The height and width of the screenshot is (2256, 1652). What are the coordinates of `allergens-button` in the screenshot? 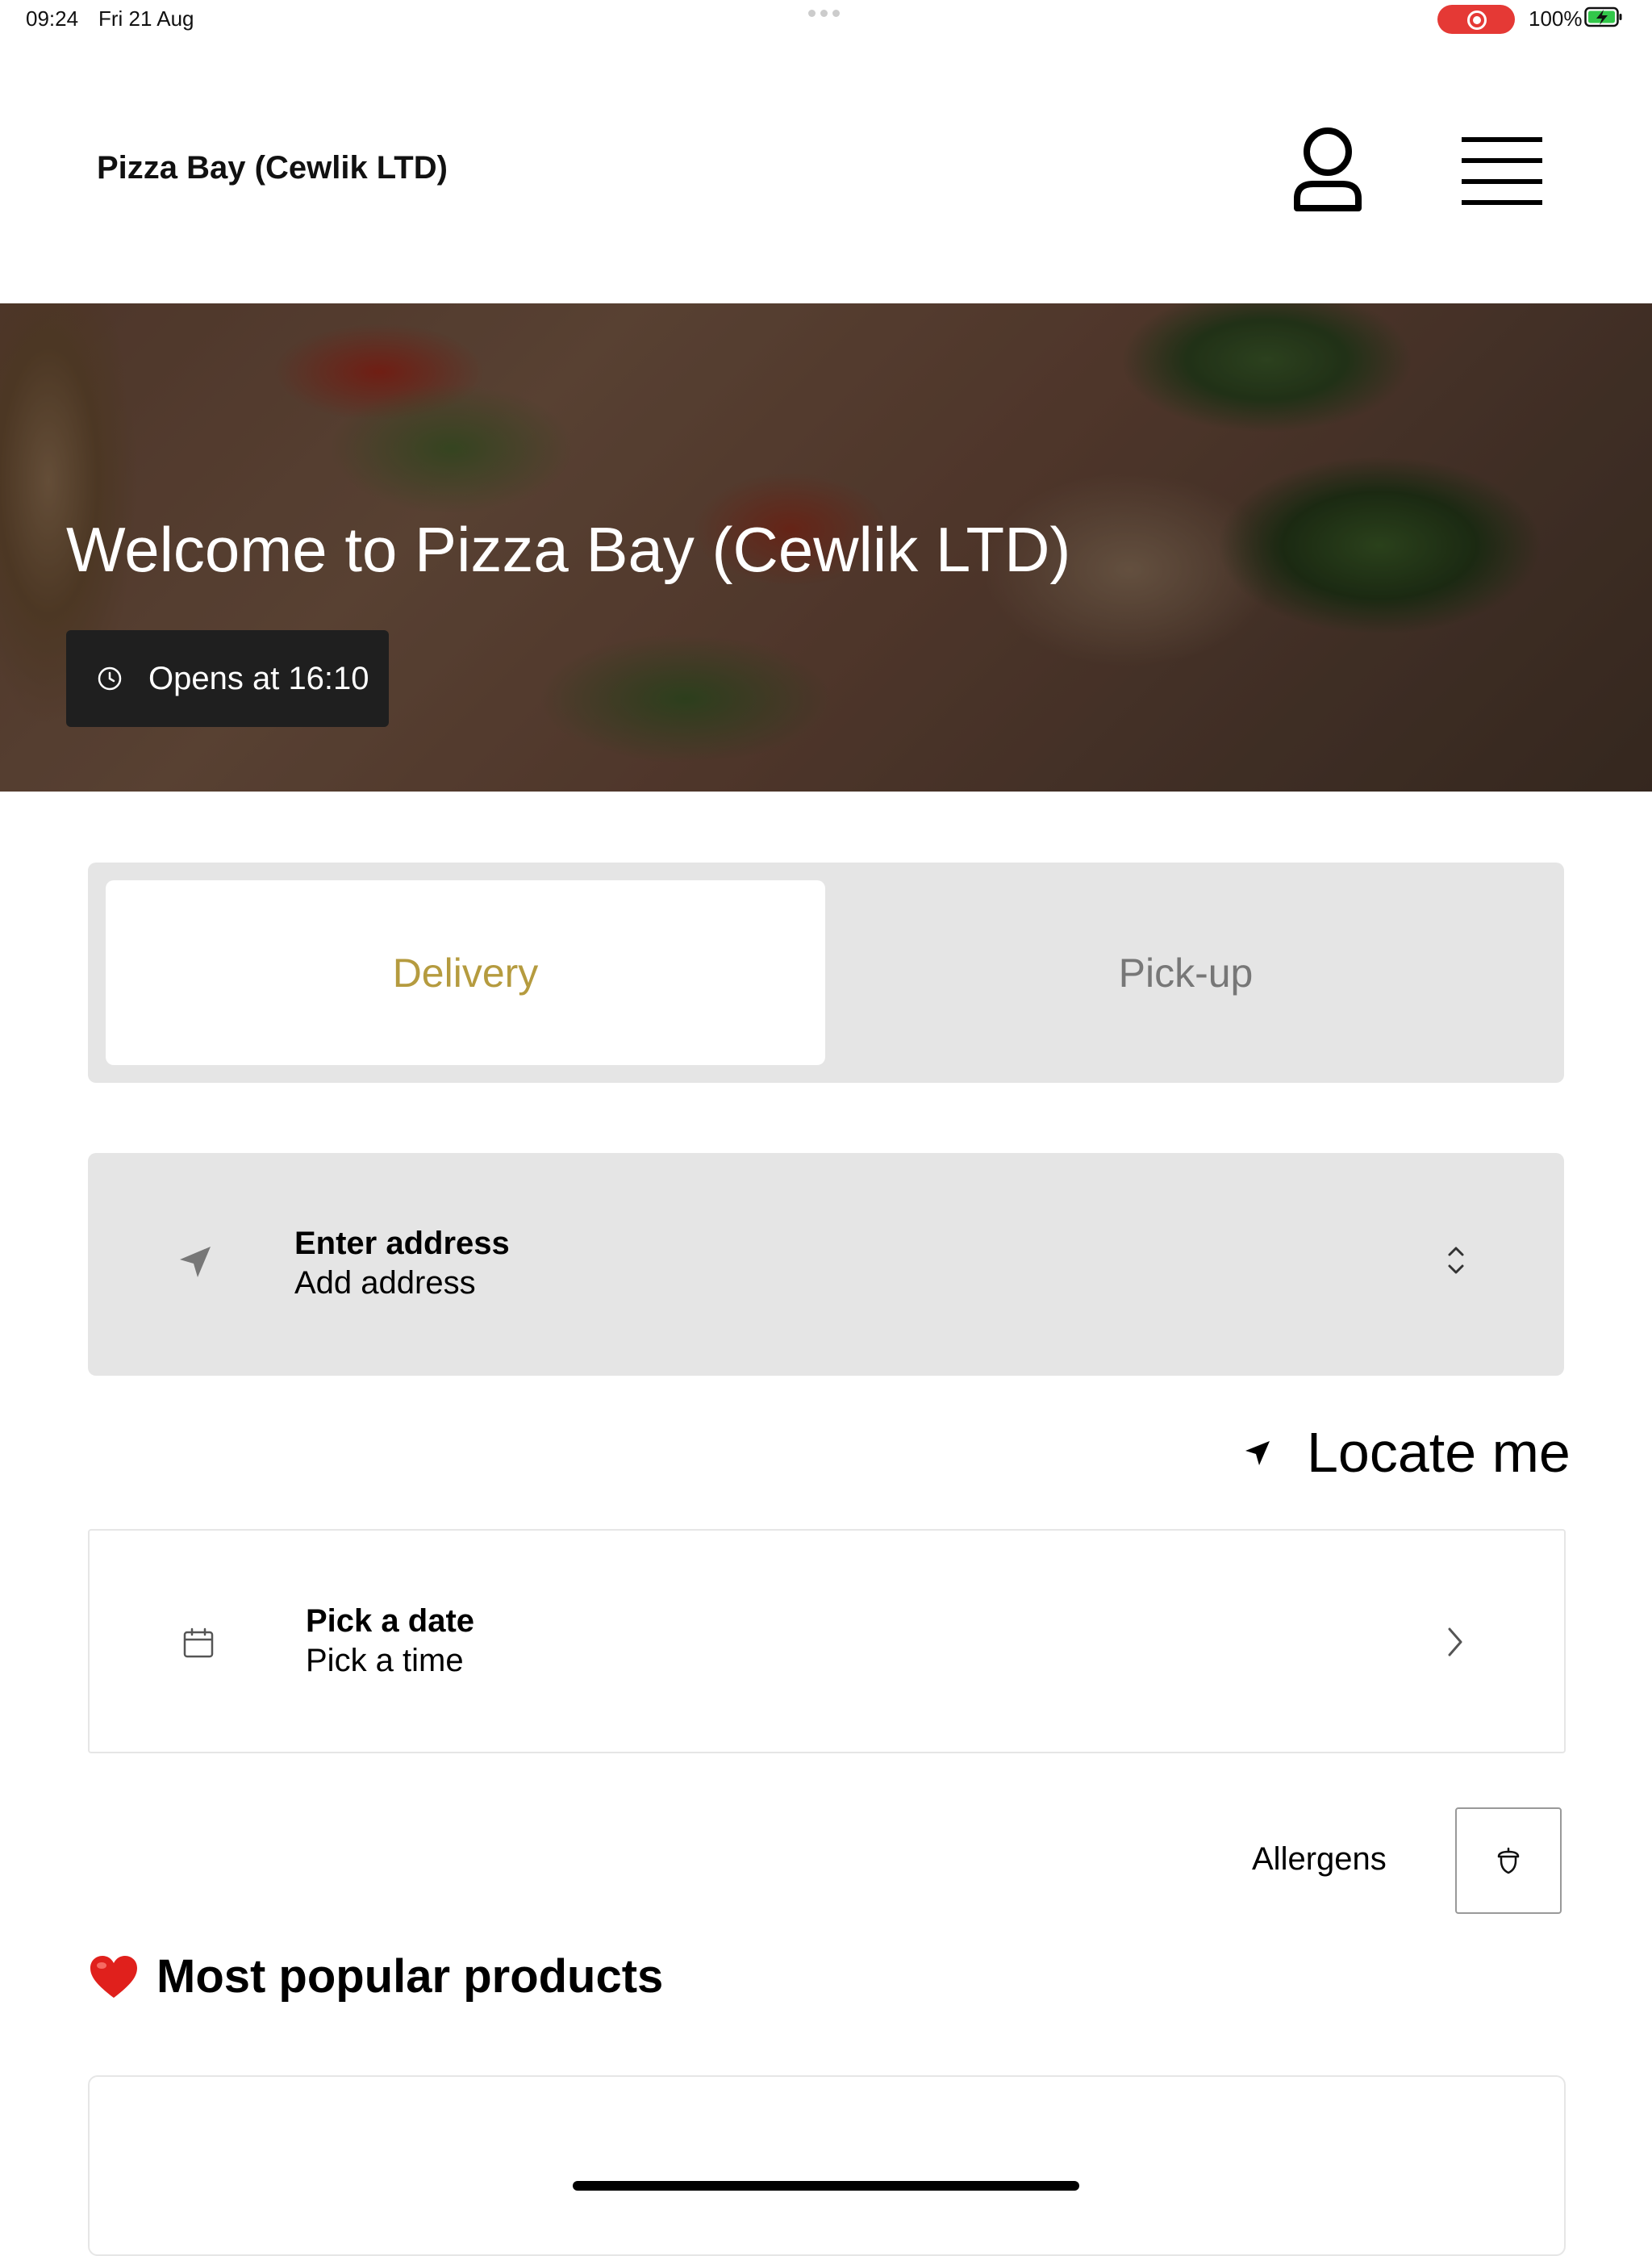 It's located at (1508, 1860).